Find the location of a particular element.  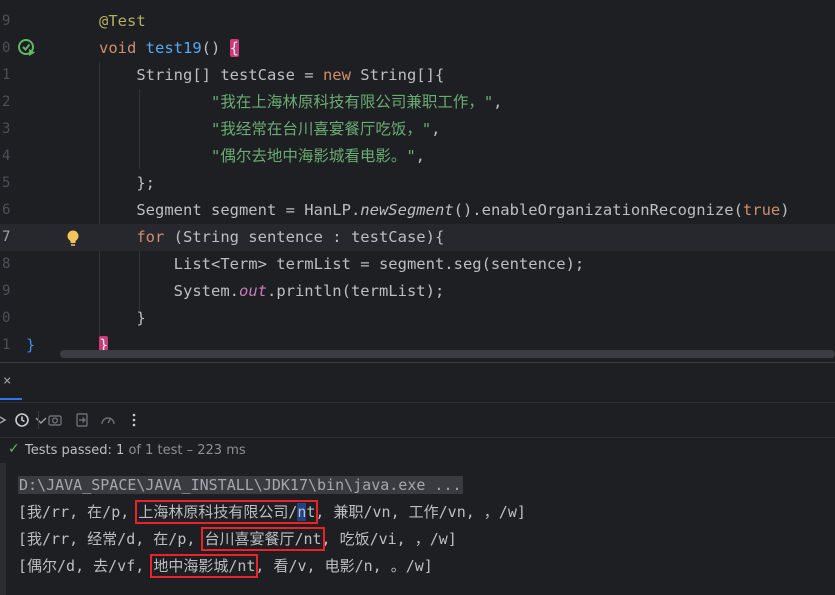

check-icon: ✓ is located at coordinates (14, 449).